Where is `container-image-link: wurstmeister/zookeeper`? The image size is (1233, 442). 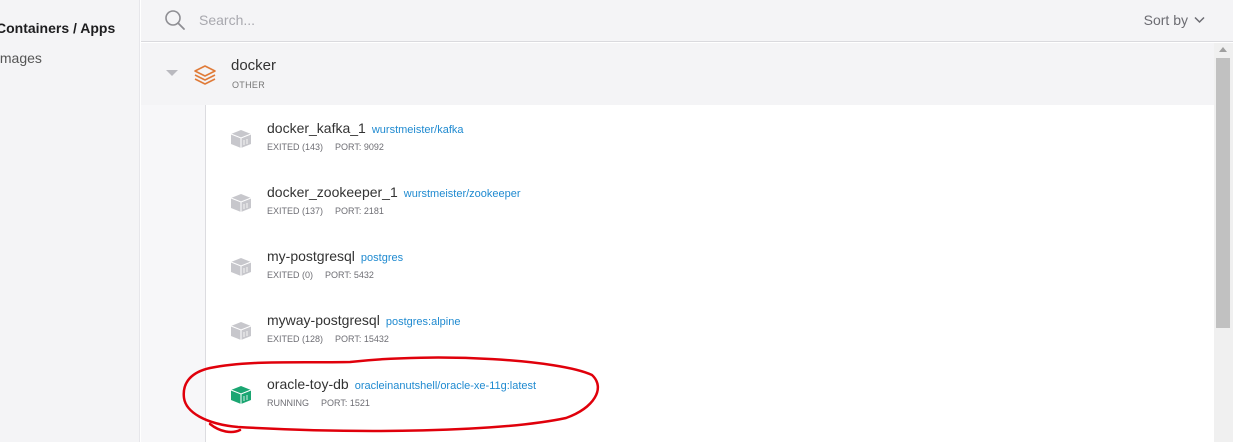
container-image-link: wurstmeister/zookeeper is located at coordinates (462, 194).